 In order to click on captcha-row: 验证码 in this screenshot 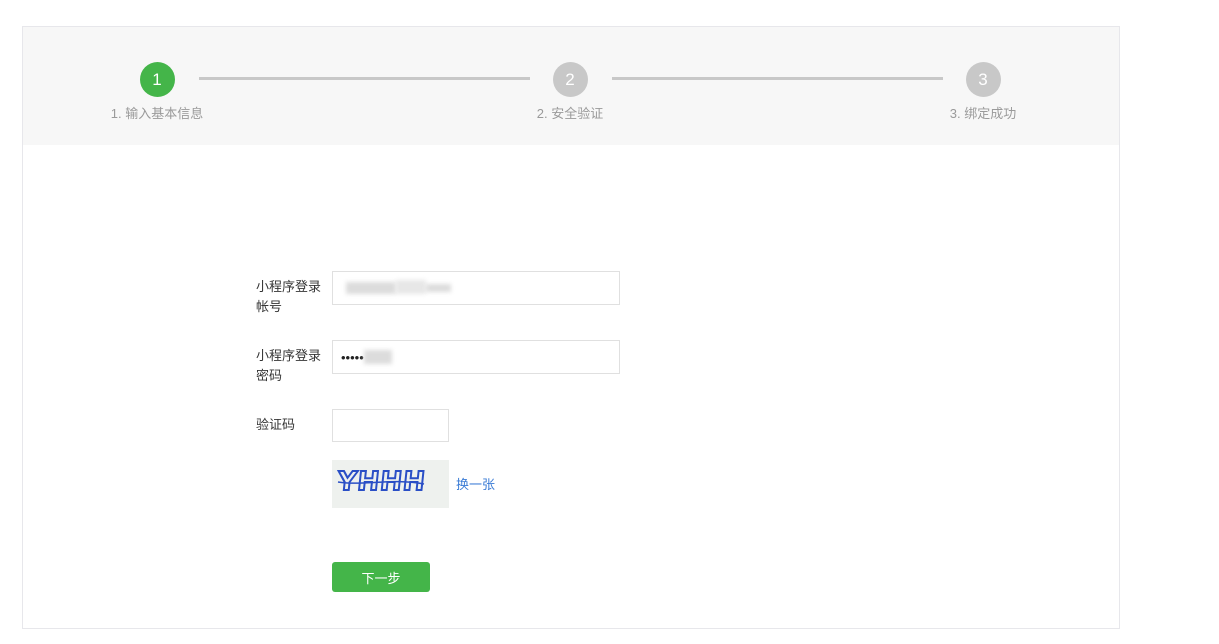, I will do `click(406, 427)`.